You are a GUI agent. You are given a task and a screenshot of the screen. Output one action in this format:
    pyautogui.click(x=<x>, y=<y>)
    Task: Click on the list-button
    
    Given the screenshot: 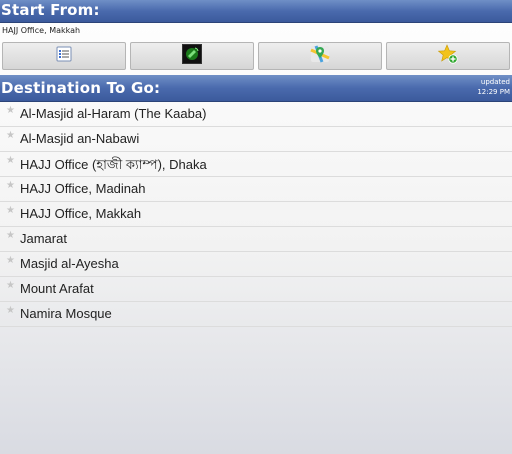 What is the action you would take?
    pyautogui.click(x=64, y=56)
    